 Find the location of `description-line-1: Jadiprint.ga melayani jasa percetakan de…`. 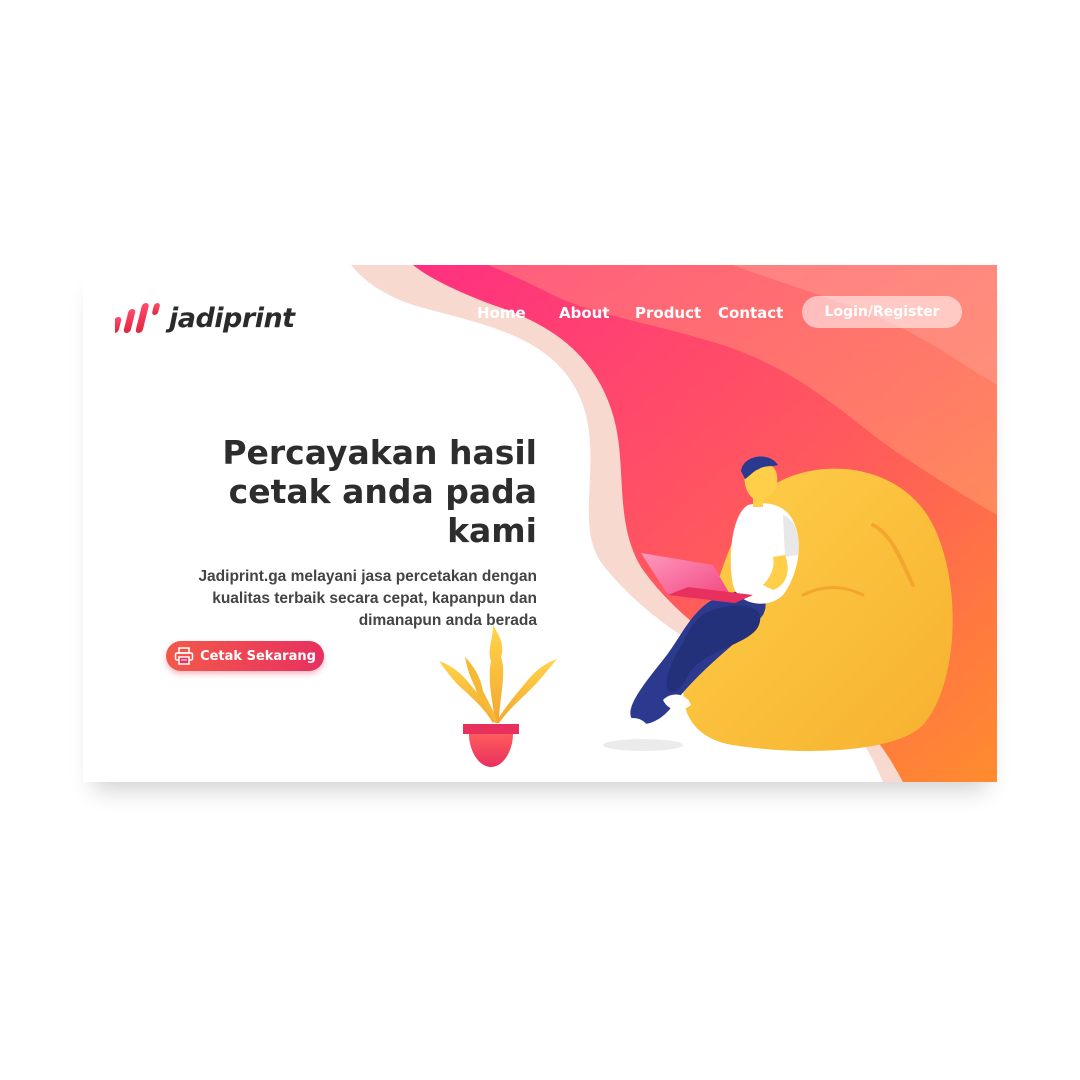

description-line-1: Jadiprint.ga melayani jasa percetakan de… is located at coordinates (367, 576).